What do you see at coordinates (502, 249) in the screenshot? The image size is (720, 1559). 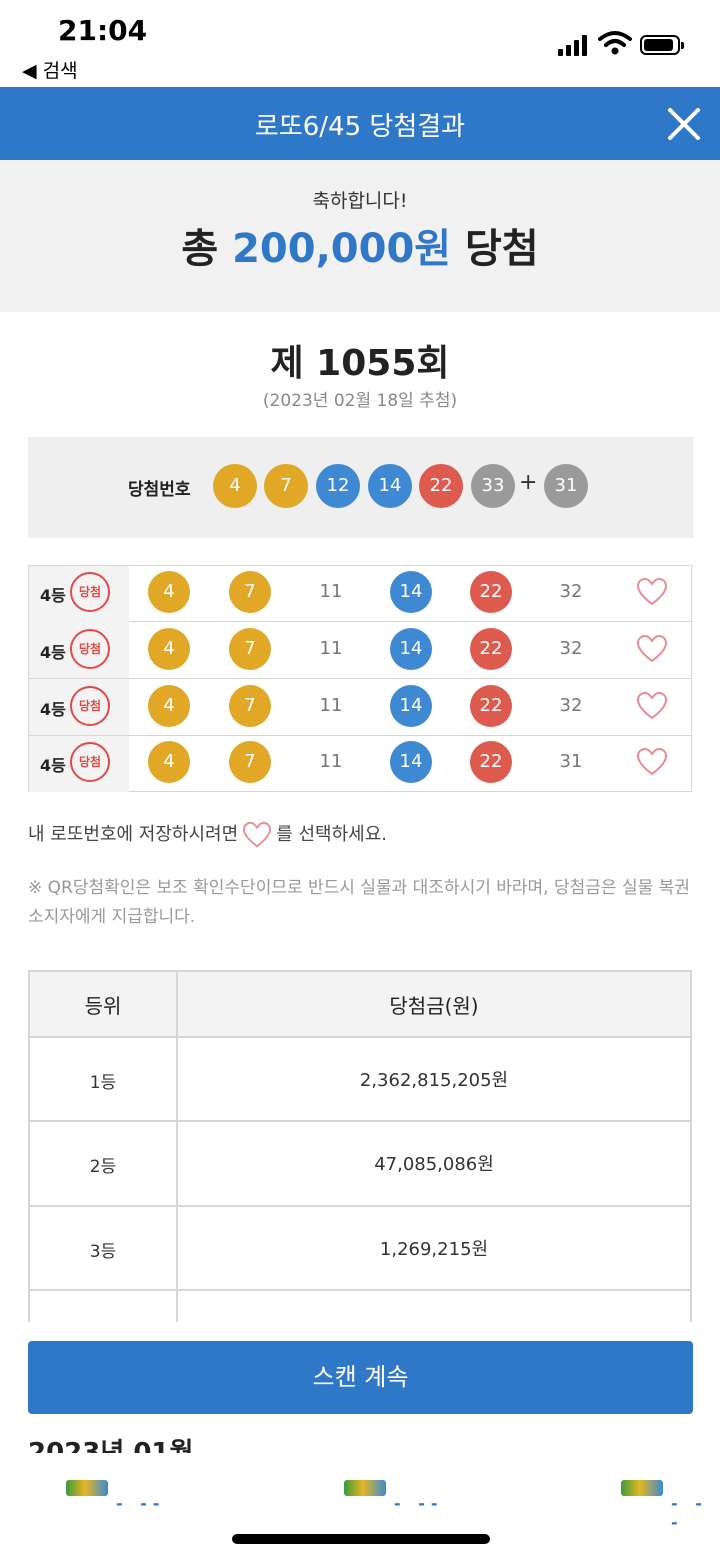 I see `total-prize-suffix: 당첨` at bounding box center [502, 249].